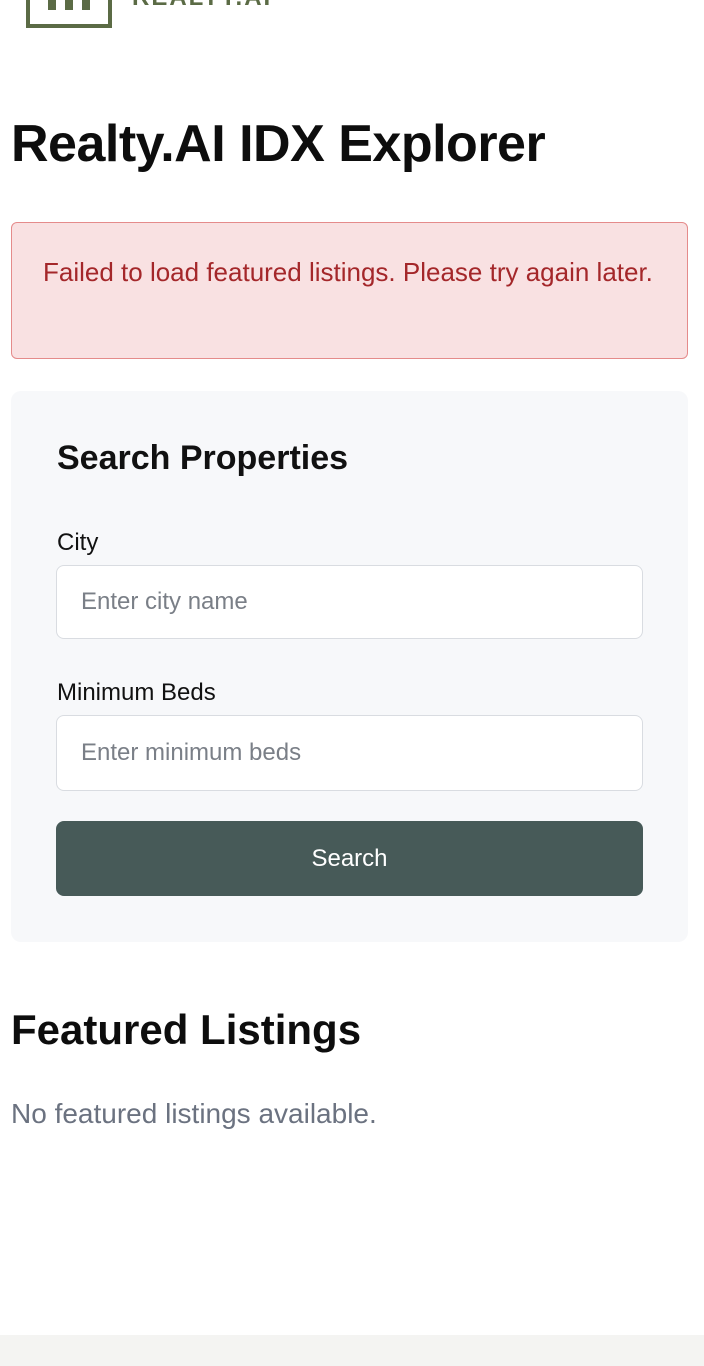 The height and width of the screenshot is (1366, 704). I want to click on city-input, so click(349, 602).